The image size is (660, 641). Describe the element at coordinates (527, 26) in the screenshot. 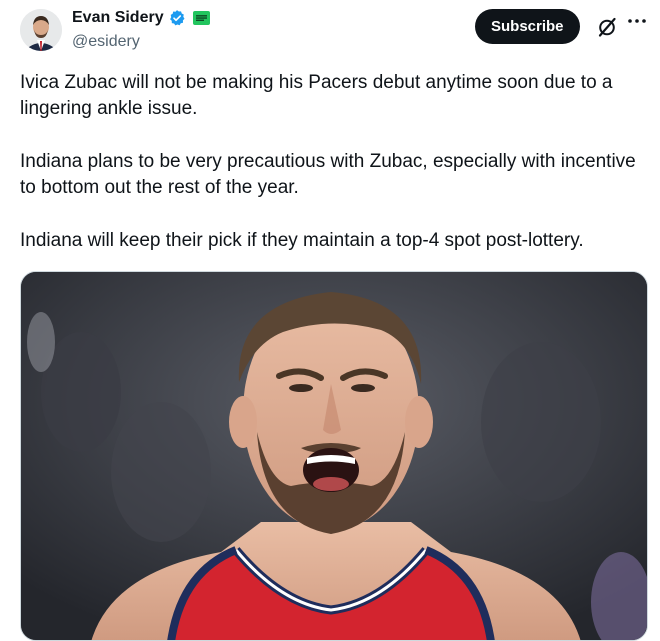

I see `subscribe-button: Subscribe` at that location.